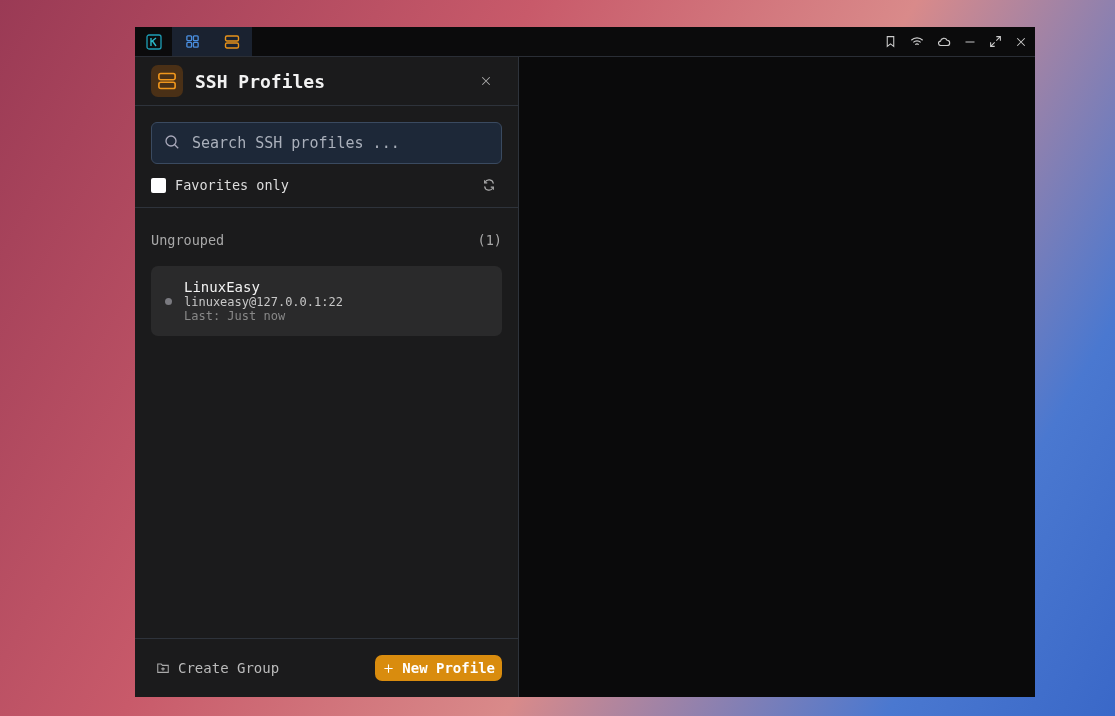 Image resolution: width=1115 pixels, height=716 pixels. I want to click on folder-plus-icon, so click(163, 668).